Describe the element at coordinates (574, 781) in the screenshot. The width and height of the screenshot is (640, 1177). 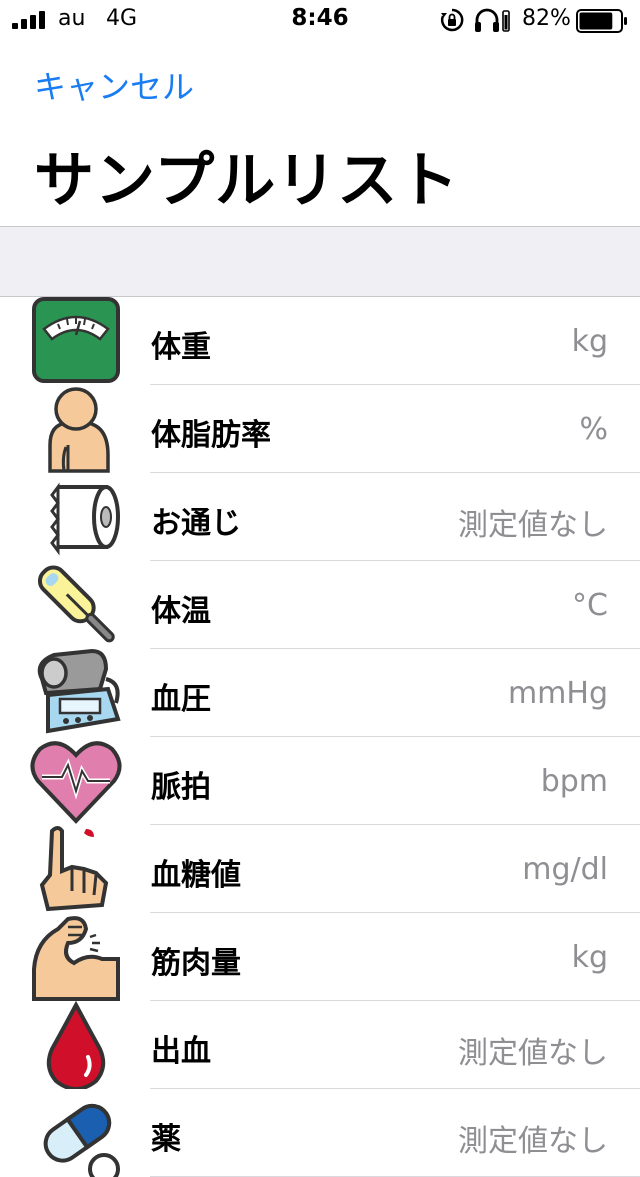
I see `list-item-value: bpm` at that location.